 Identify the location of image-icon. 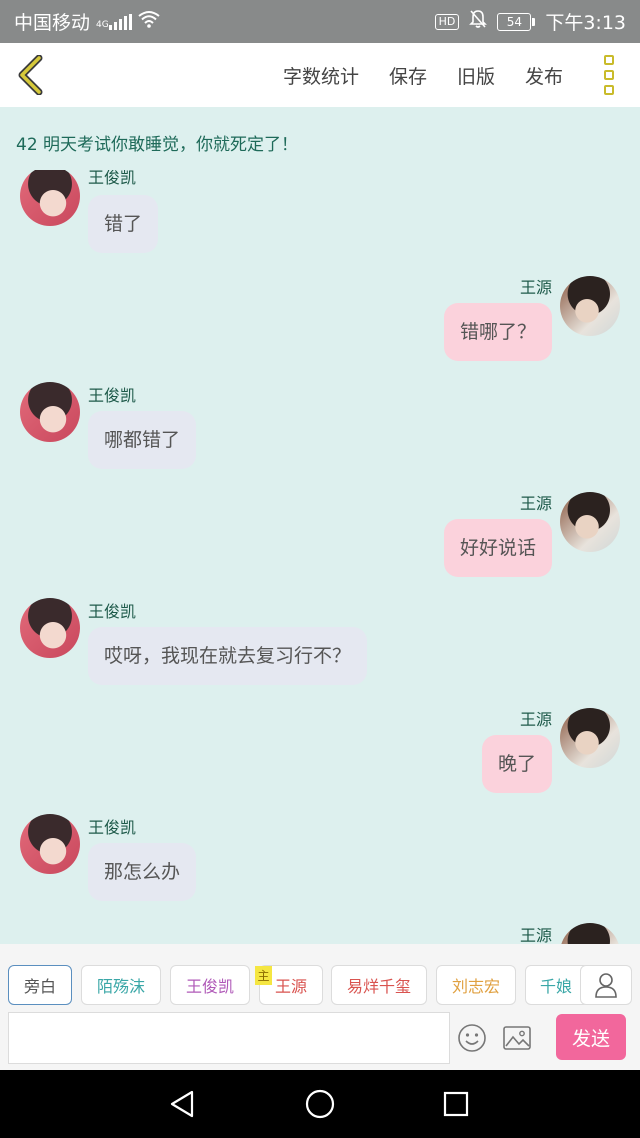
(517, 1038).